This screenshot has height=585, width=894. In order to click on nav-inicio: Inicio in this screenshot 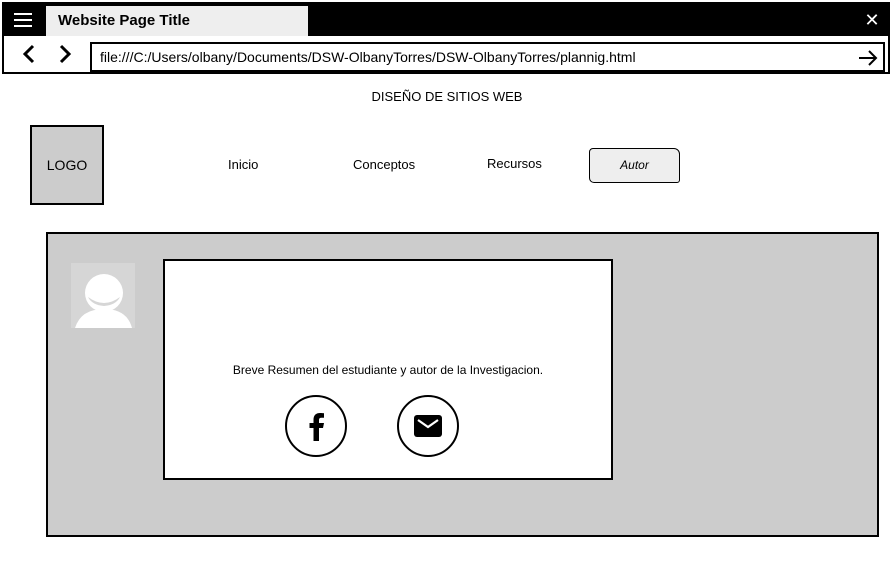, I will do `click(243, 164)`.